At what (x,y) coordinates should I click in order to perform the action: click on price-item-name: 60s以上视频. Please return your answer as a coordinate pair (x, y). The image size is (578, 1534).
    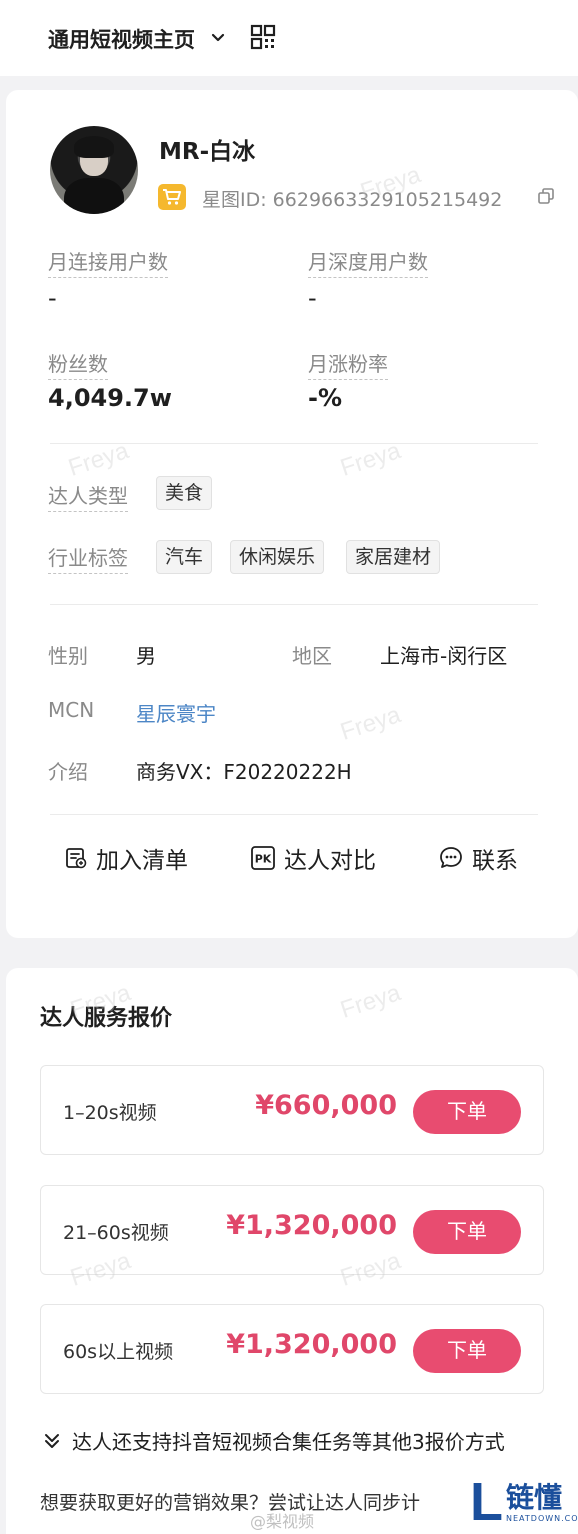
    Looking at the image, I should click on (118, 1352).